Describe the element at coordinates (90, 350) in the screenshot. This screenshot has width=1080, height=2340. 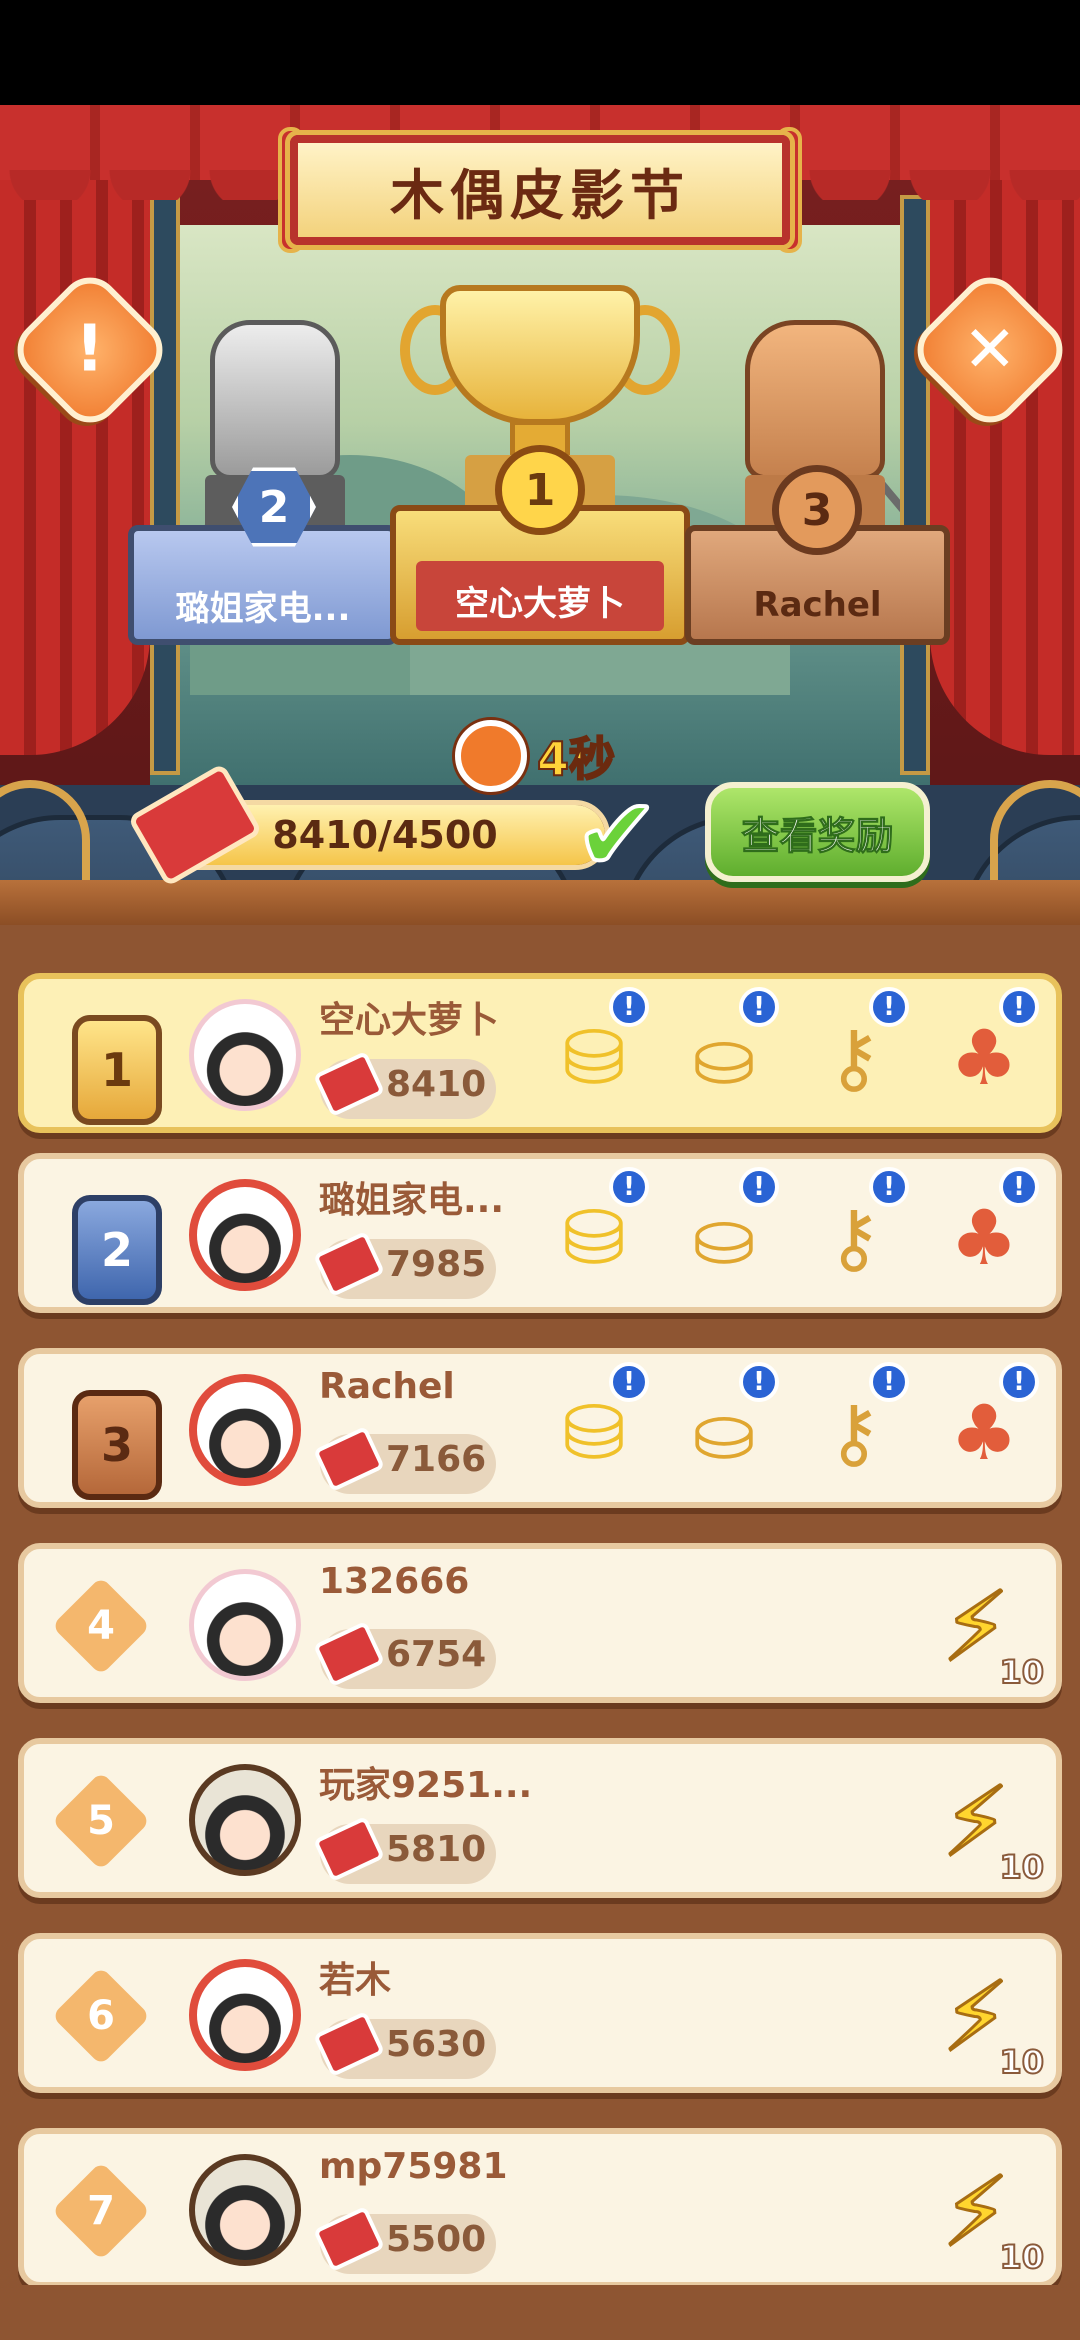
I see `exclamation-icon: !` at that location.